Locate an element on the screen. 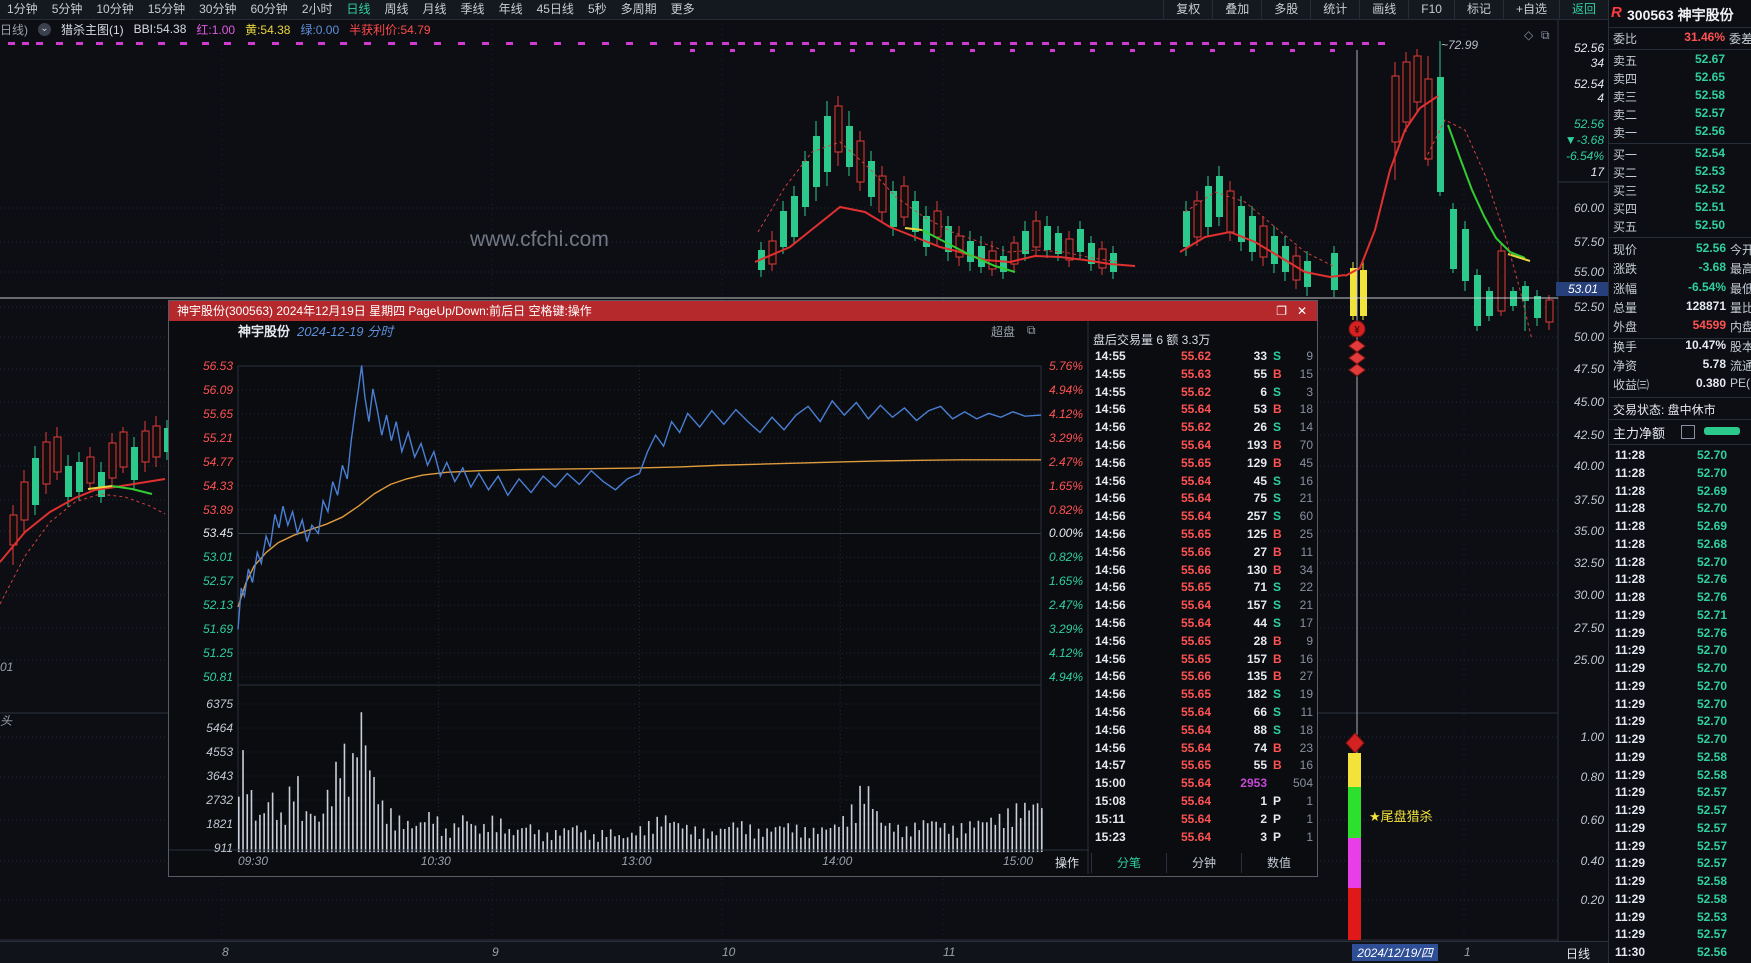 The width and height of the screenshot is (1751, 963). minute-pct-label: 1.65% is located at coordinates (1065, 581).